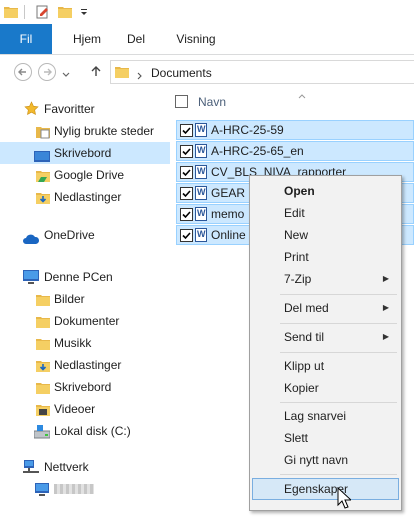  What do you see at coordinates (85, 109) in the screenshot?
I see `nav-favorites: Favoritter` at bounding box center [85, 109].